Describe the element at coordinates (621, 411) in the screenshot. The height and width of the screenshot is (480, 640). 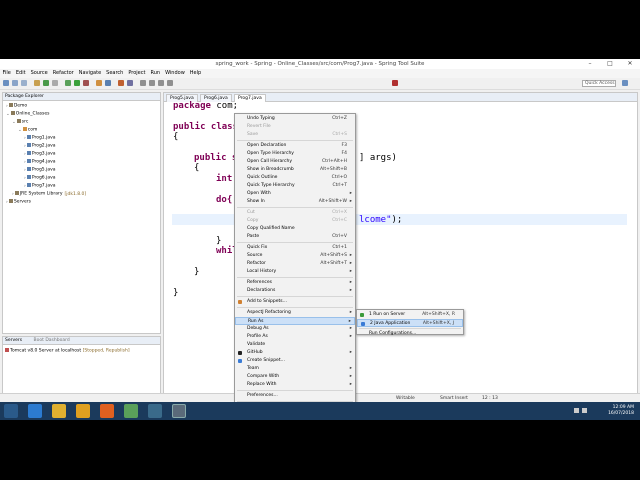
I see `clock: 12:09 AM 16/07/2018` at that location.